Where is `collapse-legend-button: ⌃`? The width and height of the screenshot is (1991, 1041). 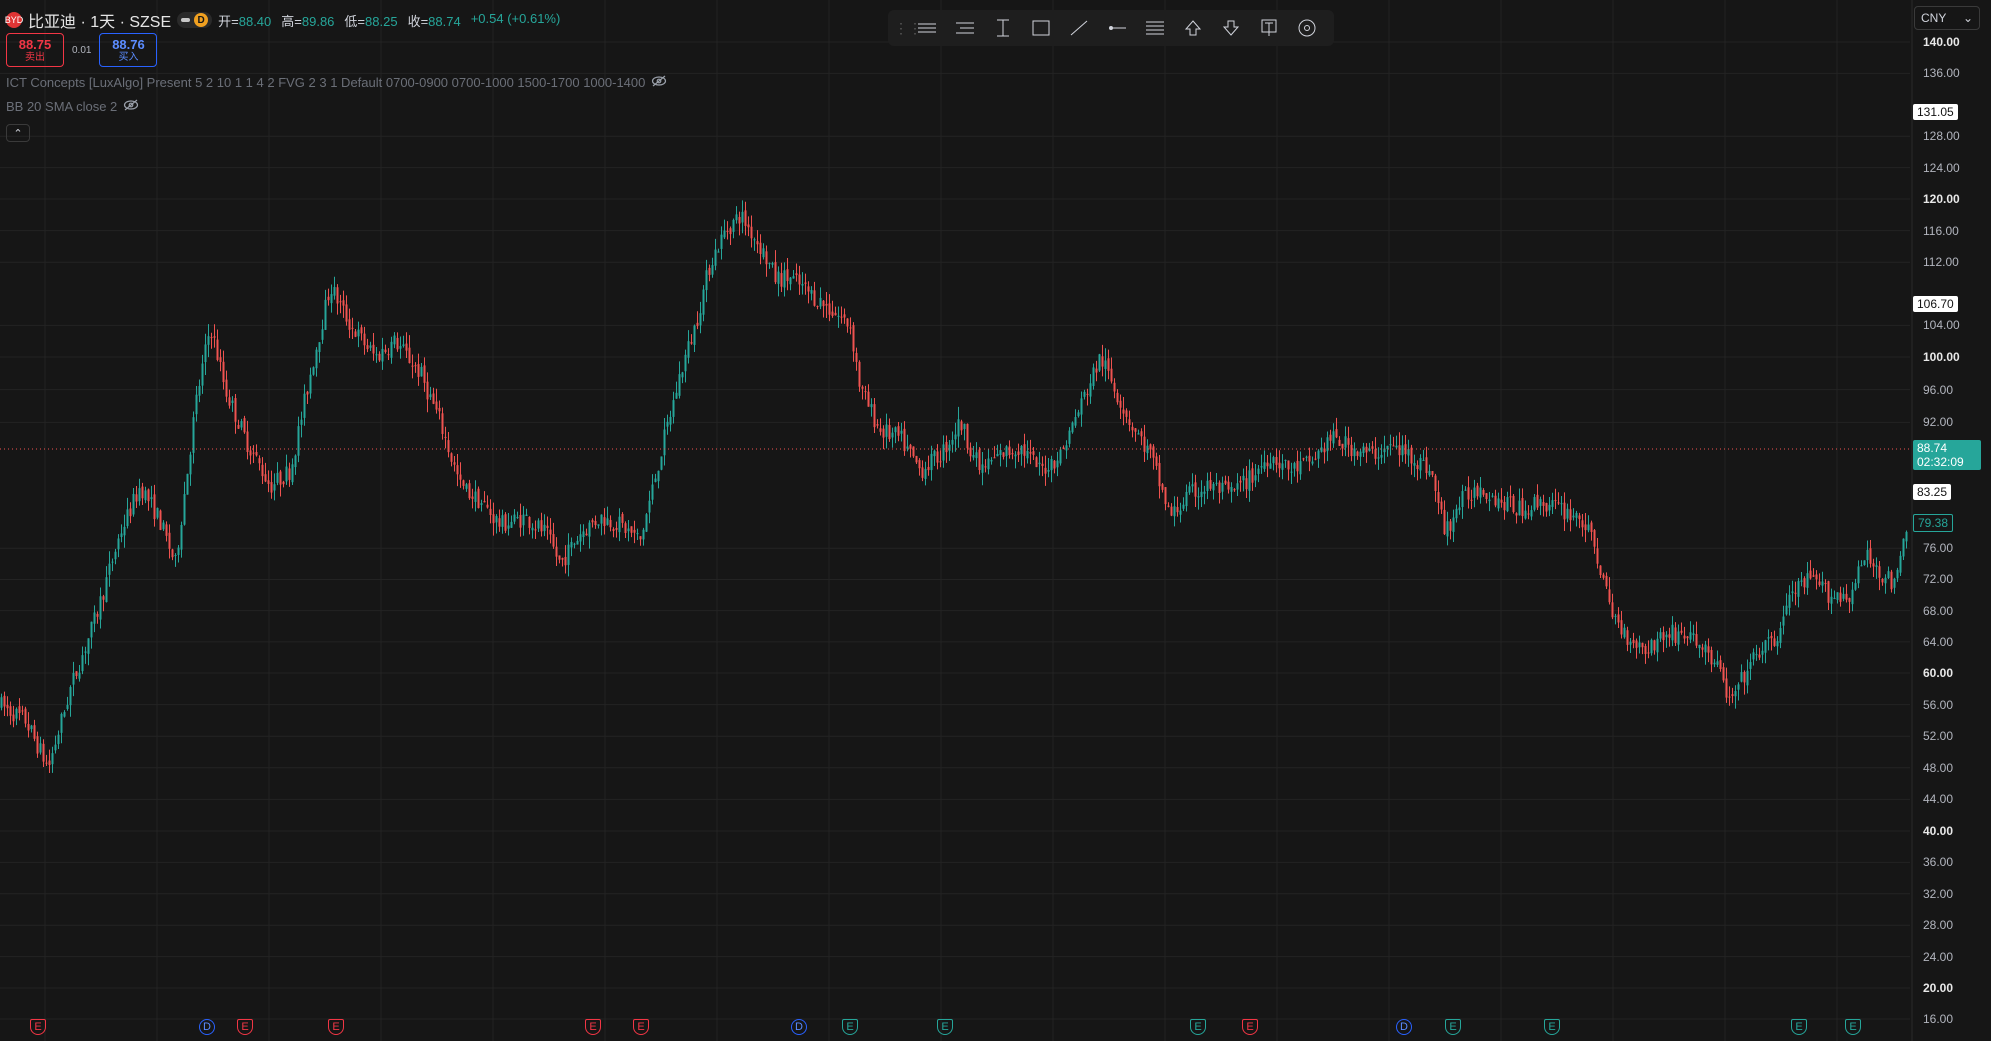 collapse-legend-button: ⌃ is located at coordinates (18, 133).